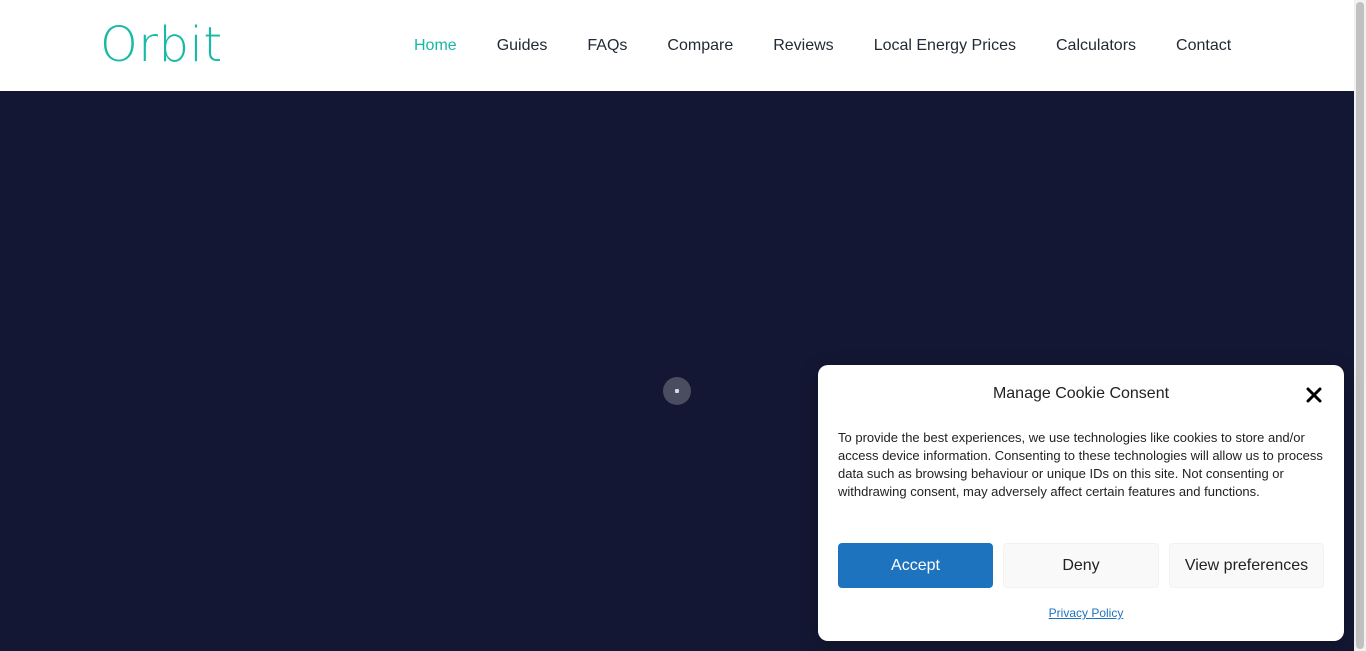 The width and height of the screenshot is (1366, 651). I want to click on page-scrollbar, so click(1360, 325).